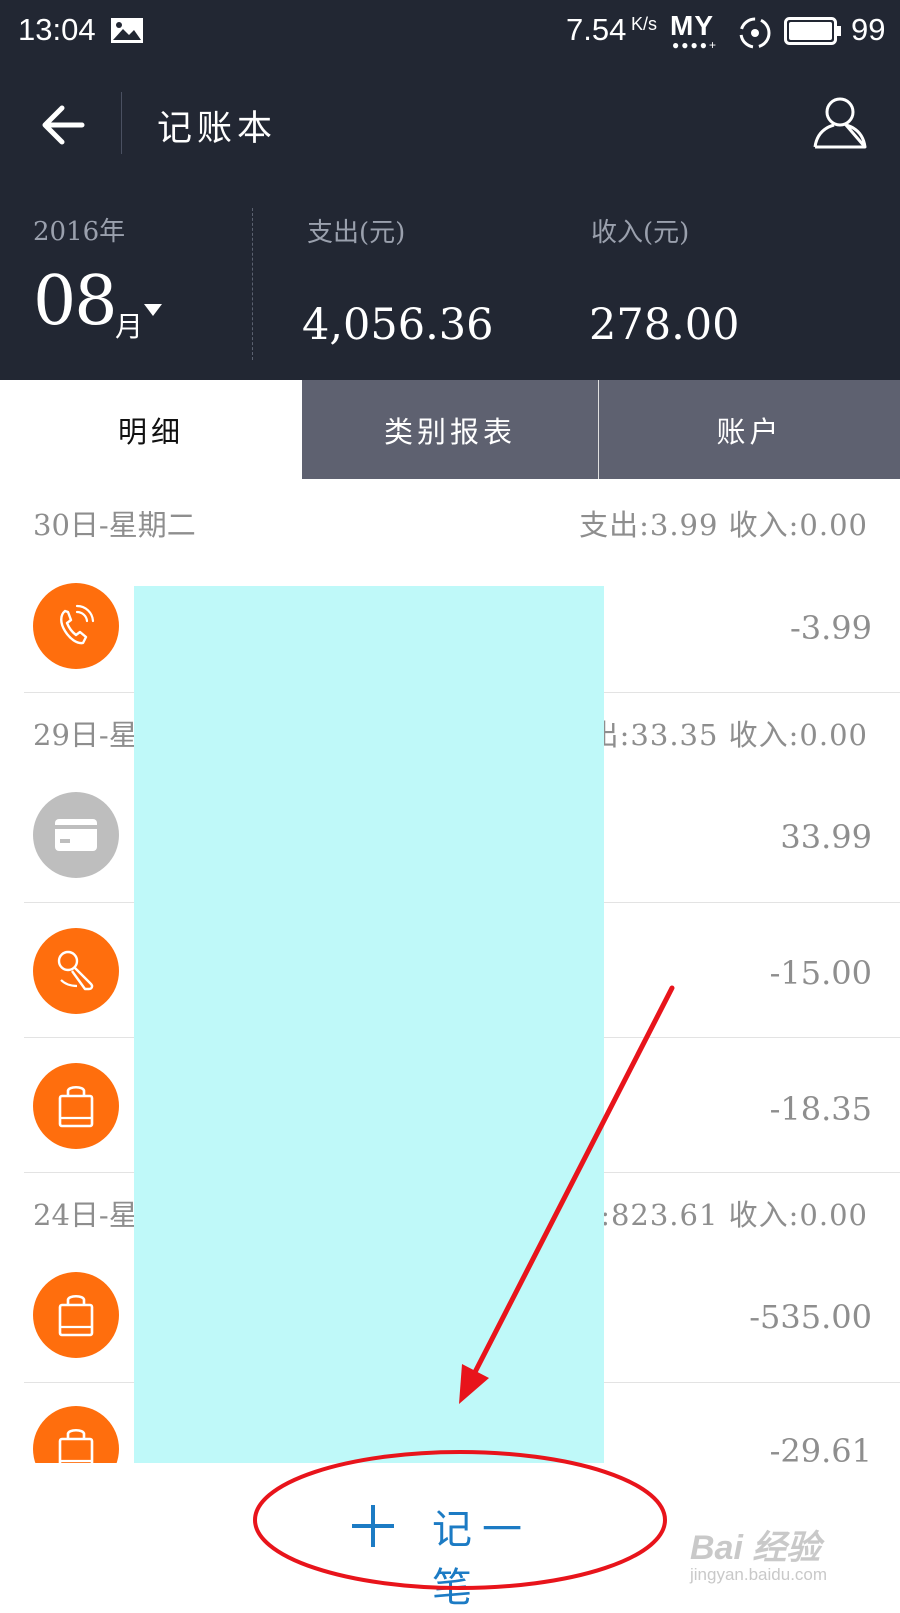 This screenshot has width=900, height=1613. What do you see at coordinates (373, 1526) in the screenshot?
I see `plus-icon` at bounding box center [373, 1526].